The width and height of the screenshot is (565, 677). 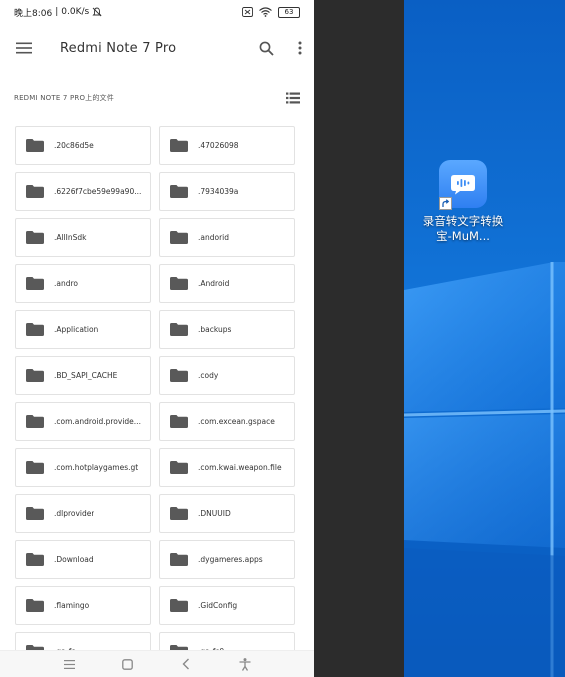 I want to click on folder-item: .andorid, so click(x=227, y=237).